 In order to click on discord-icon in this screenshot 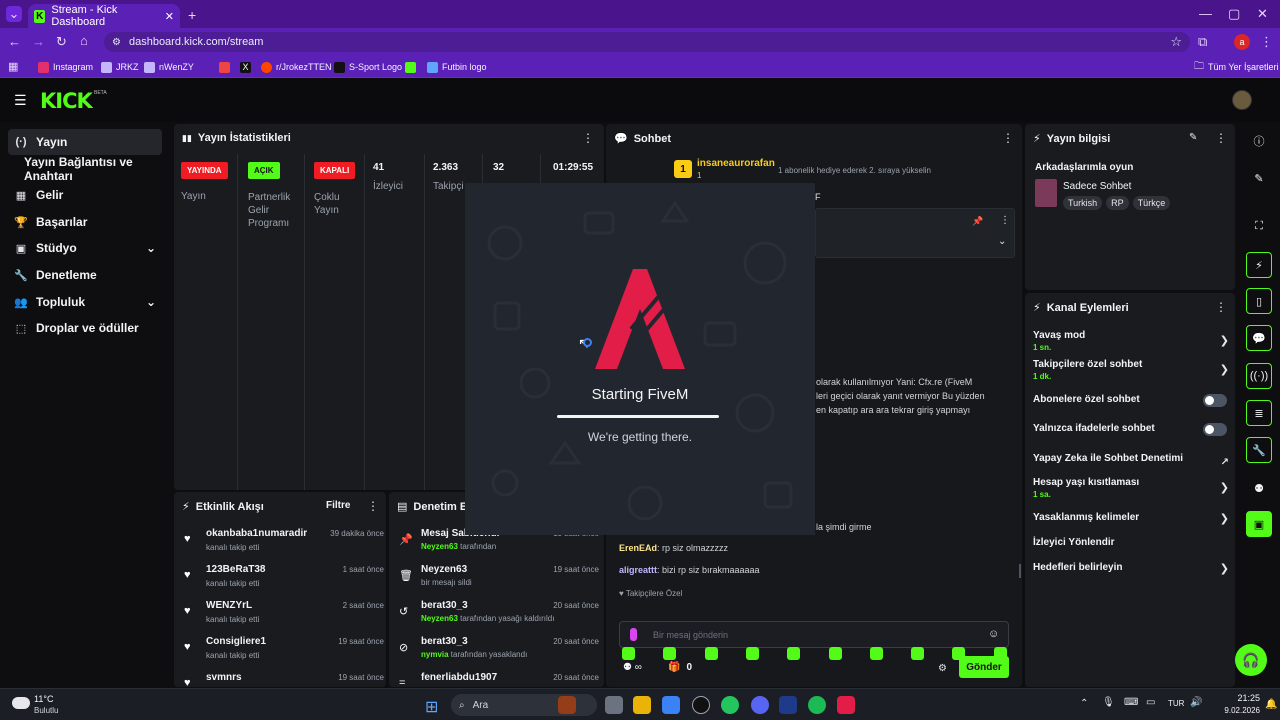, I will do `click(760, 705)`.